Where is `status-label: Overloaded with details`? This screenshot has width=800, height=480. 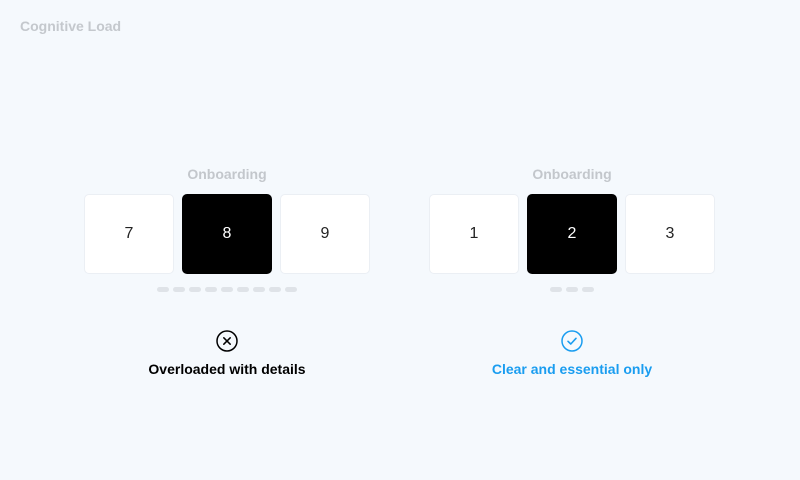 status-label: Overloaded with details is located at coordinates (227, 369).